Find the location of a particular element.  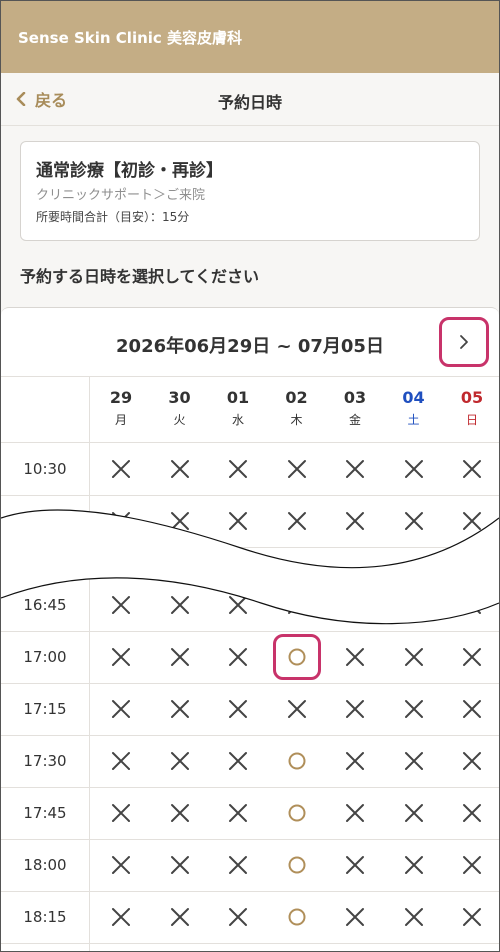

time-label: 18:15 is located at coordinates (45, 917).